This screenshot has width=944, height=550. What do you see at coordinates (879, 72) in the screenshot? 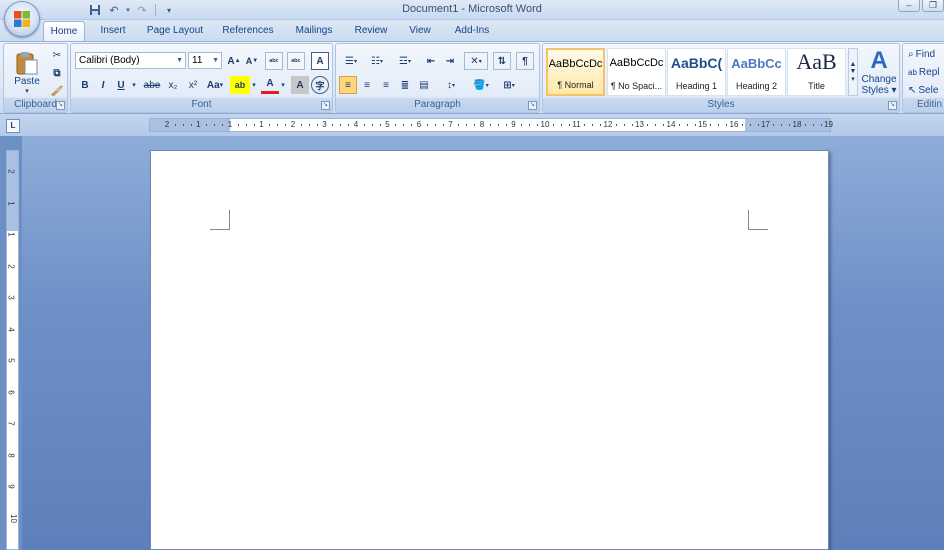
I see `change-styles-button: A Change Styles ▾` at bounding box center [879, 72].